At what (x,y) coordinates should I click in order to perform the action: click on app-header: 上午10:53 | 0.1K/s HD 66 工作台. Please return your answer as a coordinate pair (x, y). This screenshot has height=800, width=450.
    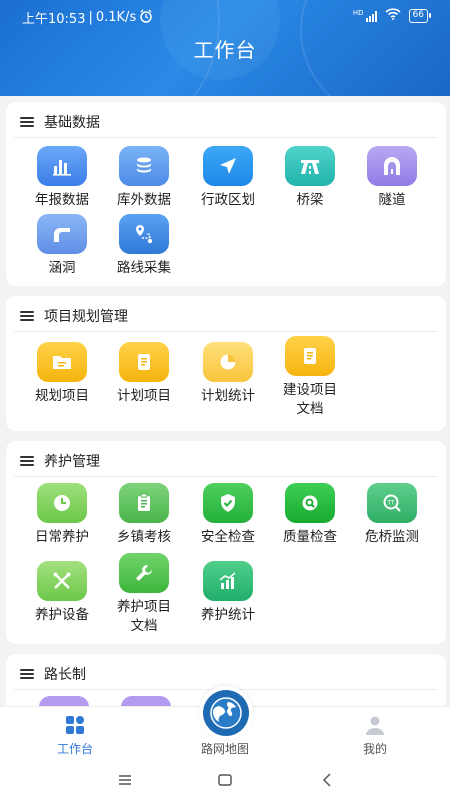
    Looking at the image, I should click on (225, 48).